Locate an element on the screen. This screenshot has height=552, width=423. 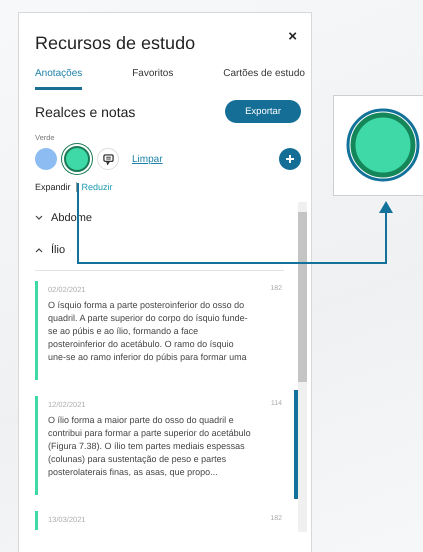
clear-link: Limpar is located at coordinates (147, 159).